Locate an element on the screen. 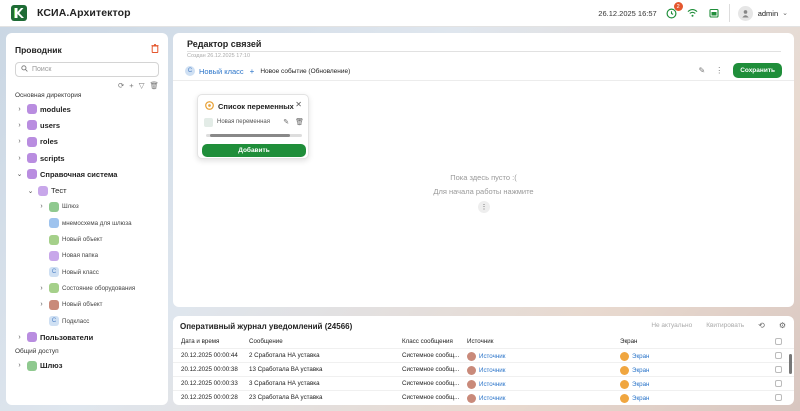 This screenshot has width=800, height=411. row-message: 23 Сработала ВА уставка is located at coordinates (286, 397).